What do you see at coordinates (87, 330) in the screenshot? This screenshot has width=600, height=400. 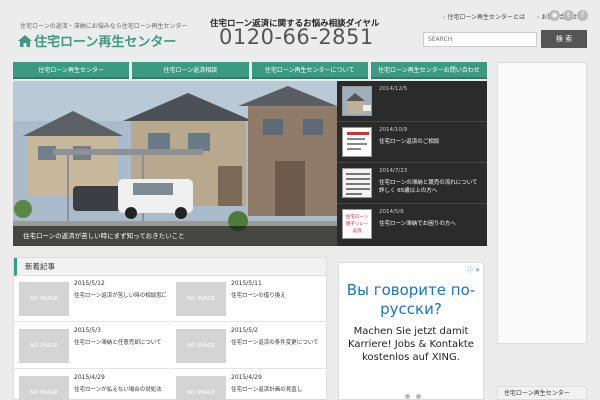 I see `post-date: 2015/5/3` at bounding box center [87, 330].